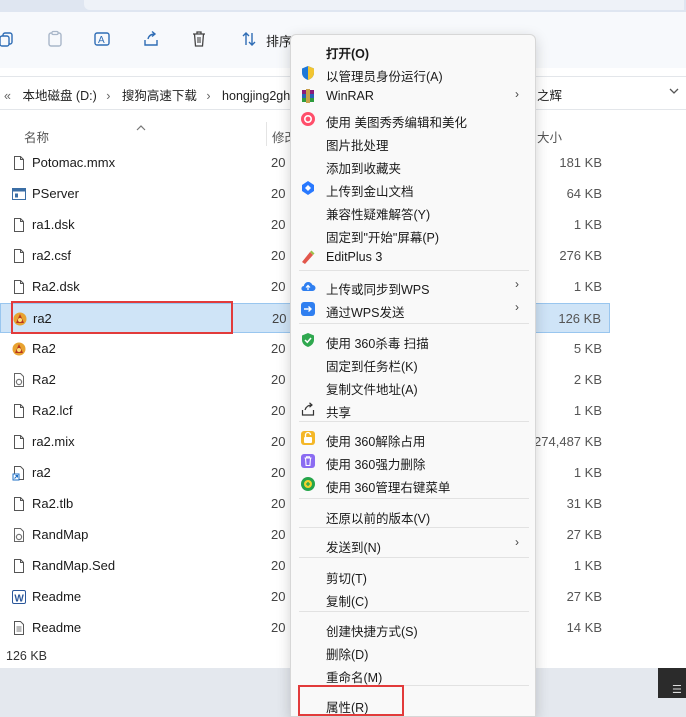 This screenshot has width=686, height=717. What do you see at coordinates (74, 162) in the screenshot?
I see `file-name: Potomac.mmx` at bounding box center [74, 162].